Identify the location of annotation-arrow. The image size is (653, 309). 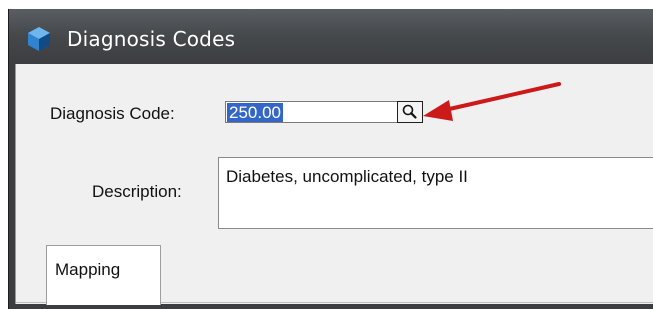
(492, 101).